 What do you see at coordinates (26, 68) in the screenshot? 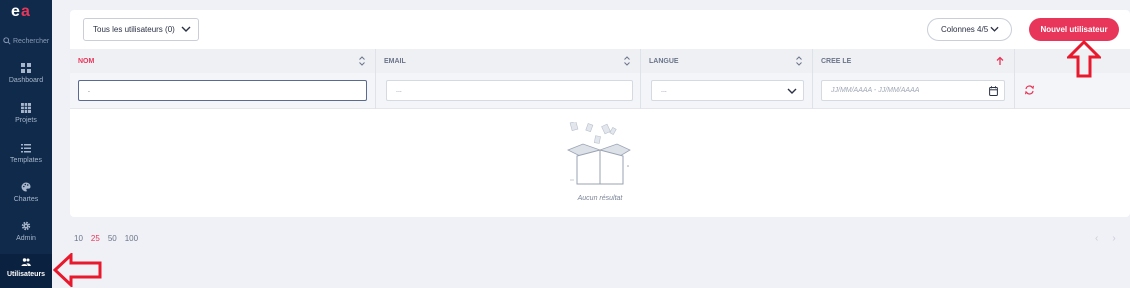
I see `dashboard-icon` at bounding box center [26, 68].